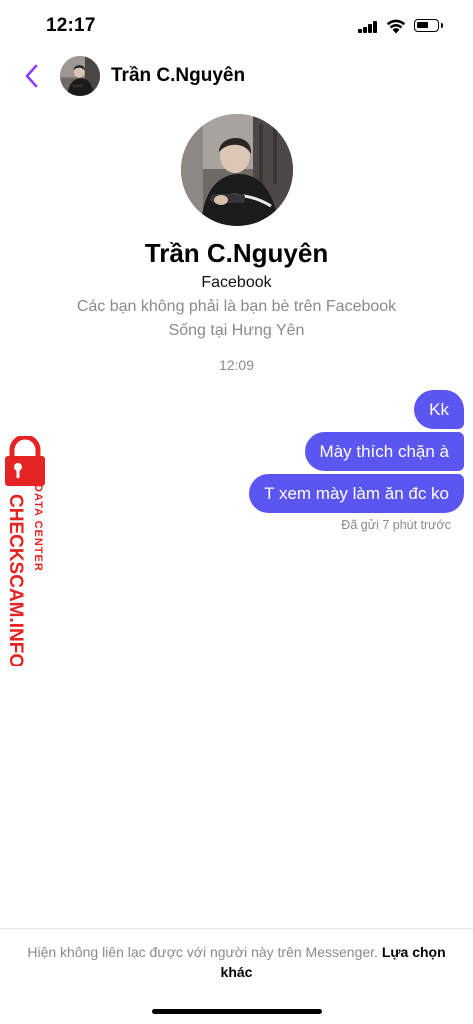  Describe the element at coordinates (356, 493) in the screenshot. I see `message-bubble: T xem mày làm ăn đc ko` at that location.